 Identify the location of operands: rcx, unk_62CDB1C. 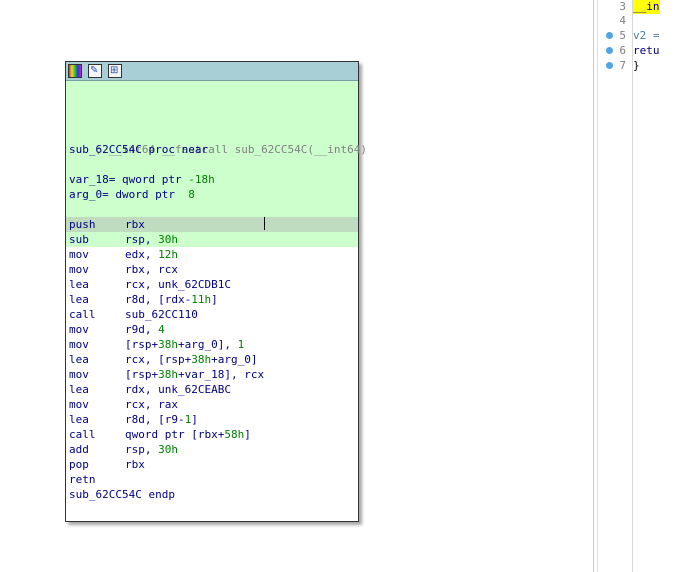
(178, 284).